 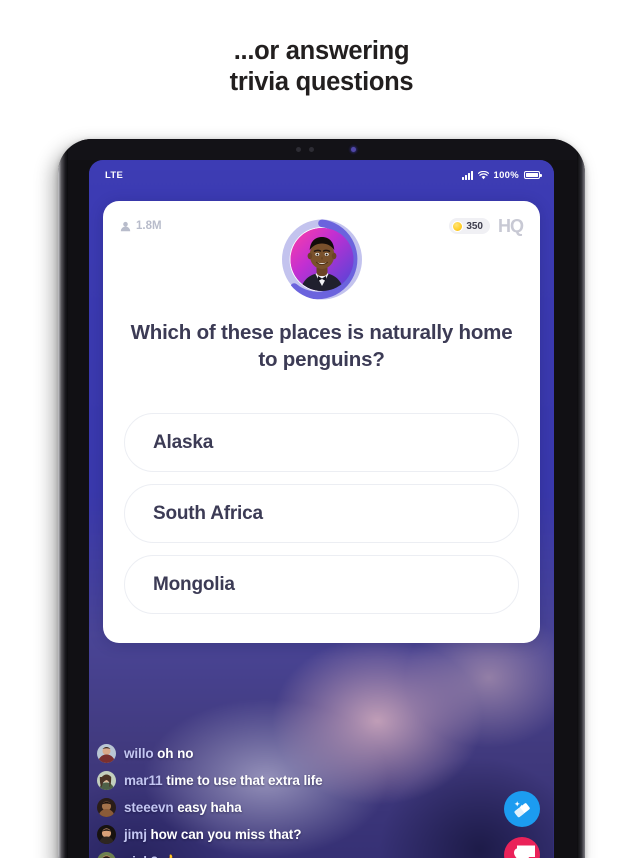 What do you see at coordinates (526, 851) in the screenshot?
I see `speech-bubble-icon` at bounding box center [526, 851].